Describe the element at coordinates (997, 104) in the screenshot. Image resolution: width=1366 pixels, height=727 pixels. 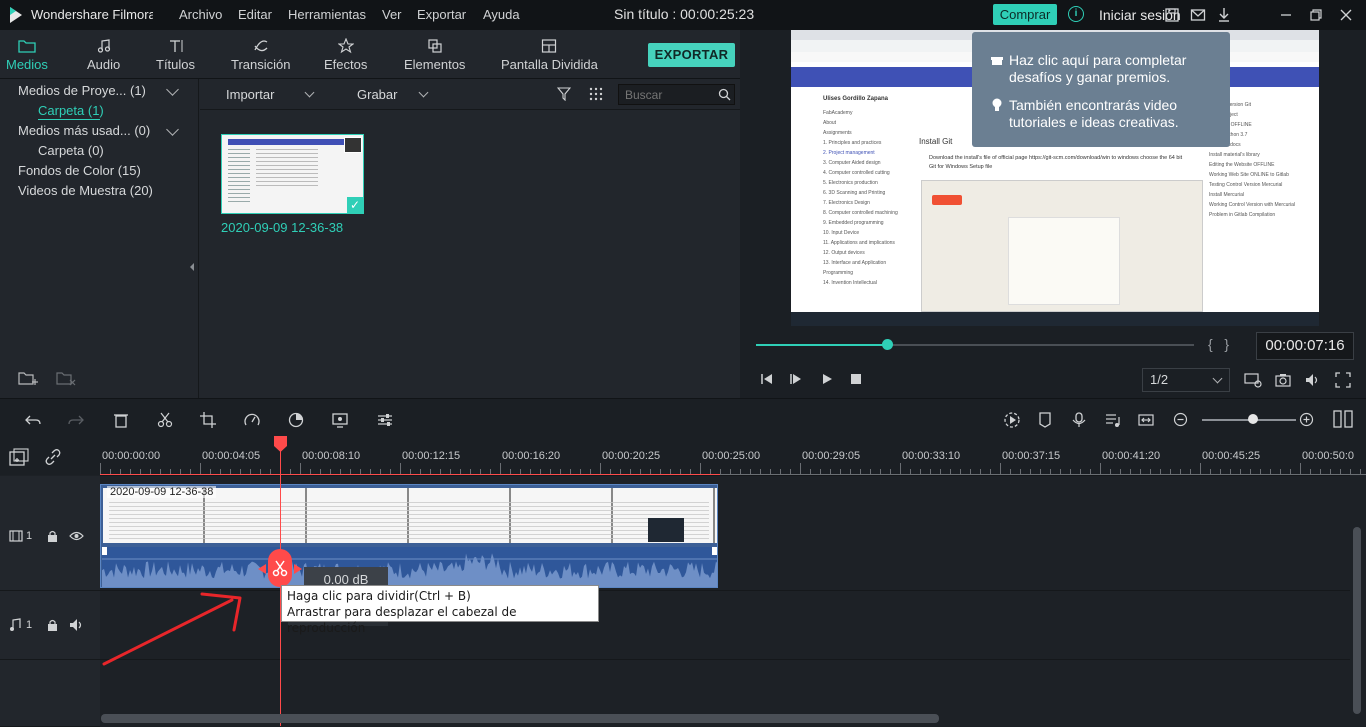
I see `lightbulb-icon` at that location.